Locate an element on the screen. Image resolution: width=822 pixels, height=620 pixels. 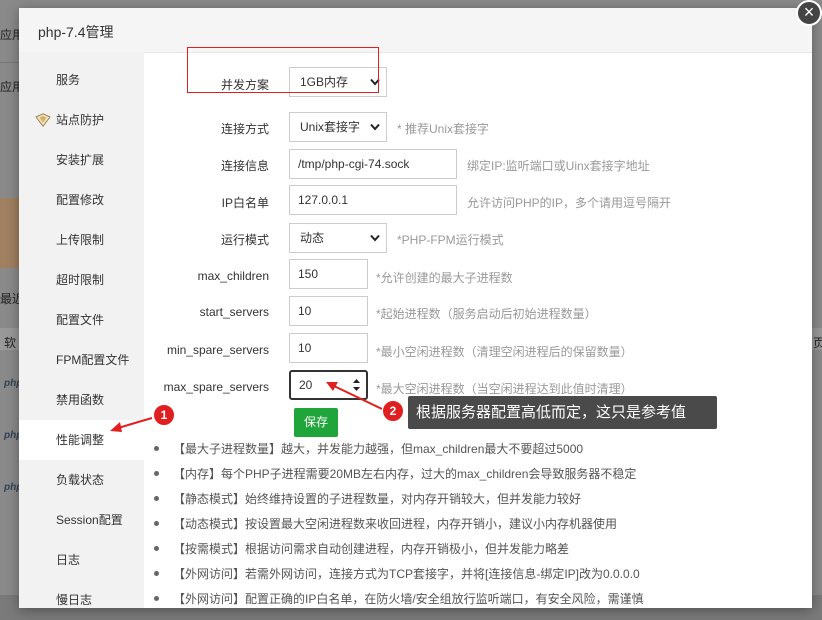
annotation-tooltip: 根据服务器配置高低而定，这只是参考值 is located at coordinates (562, 412).